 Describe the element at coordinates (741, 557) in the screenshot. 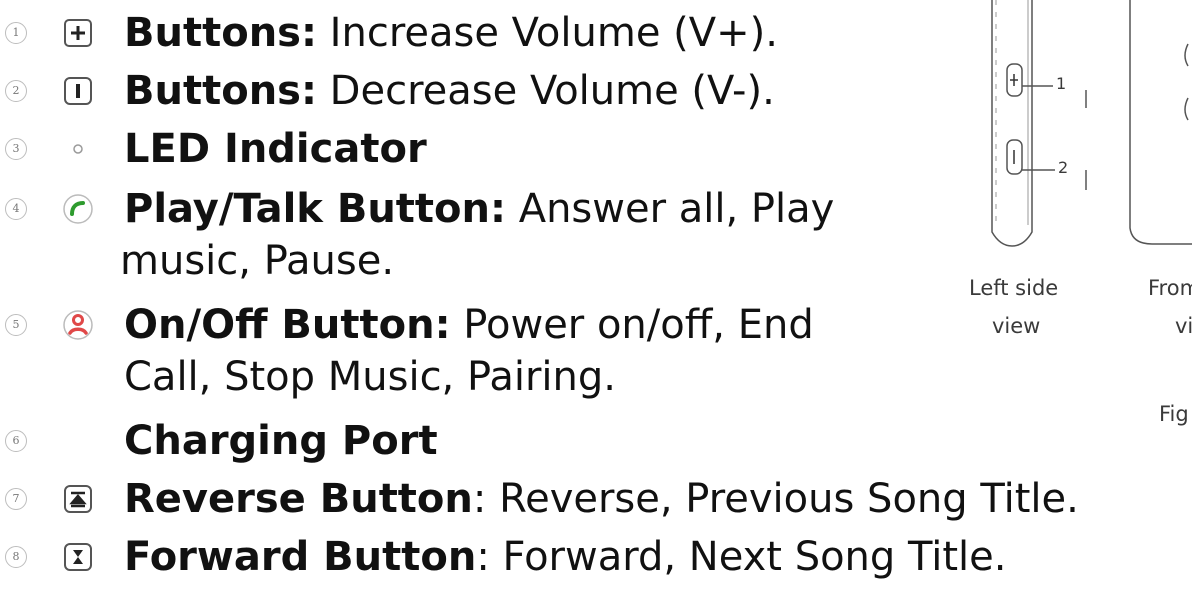

I see `item-description: : Forward, Next Song Title.` at that location.